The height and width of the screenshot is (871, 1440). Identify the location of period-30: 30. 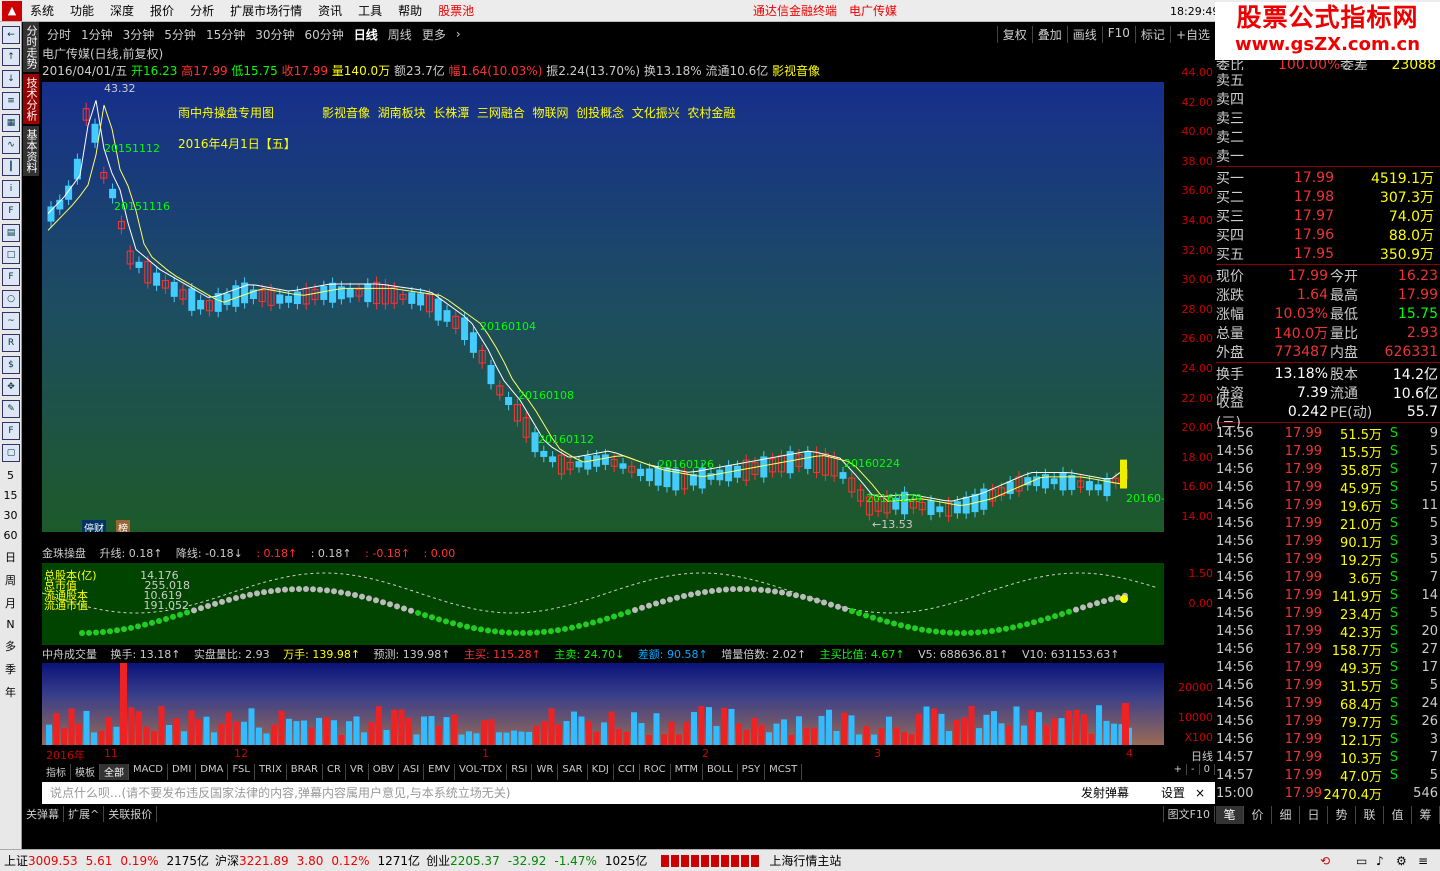
(10, 515).